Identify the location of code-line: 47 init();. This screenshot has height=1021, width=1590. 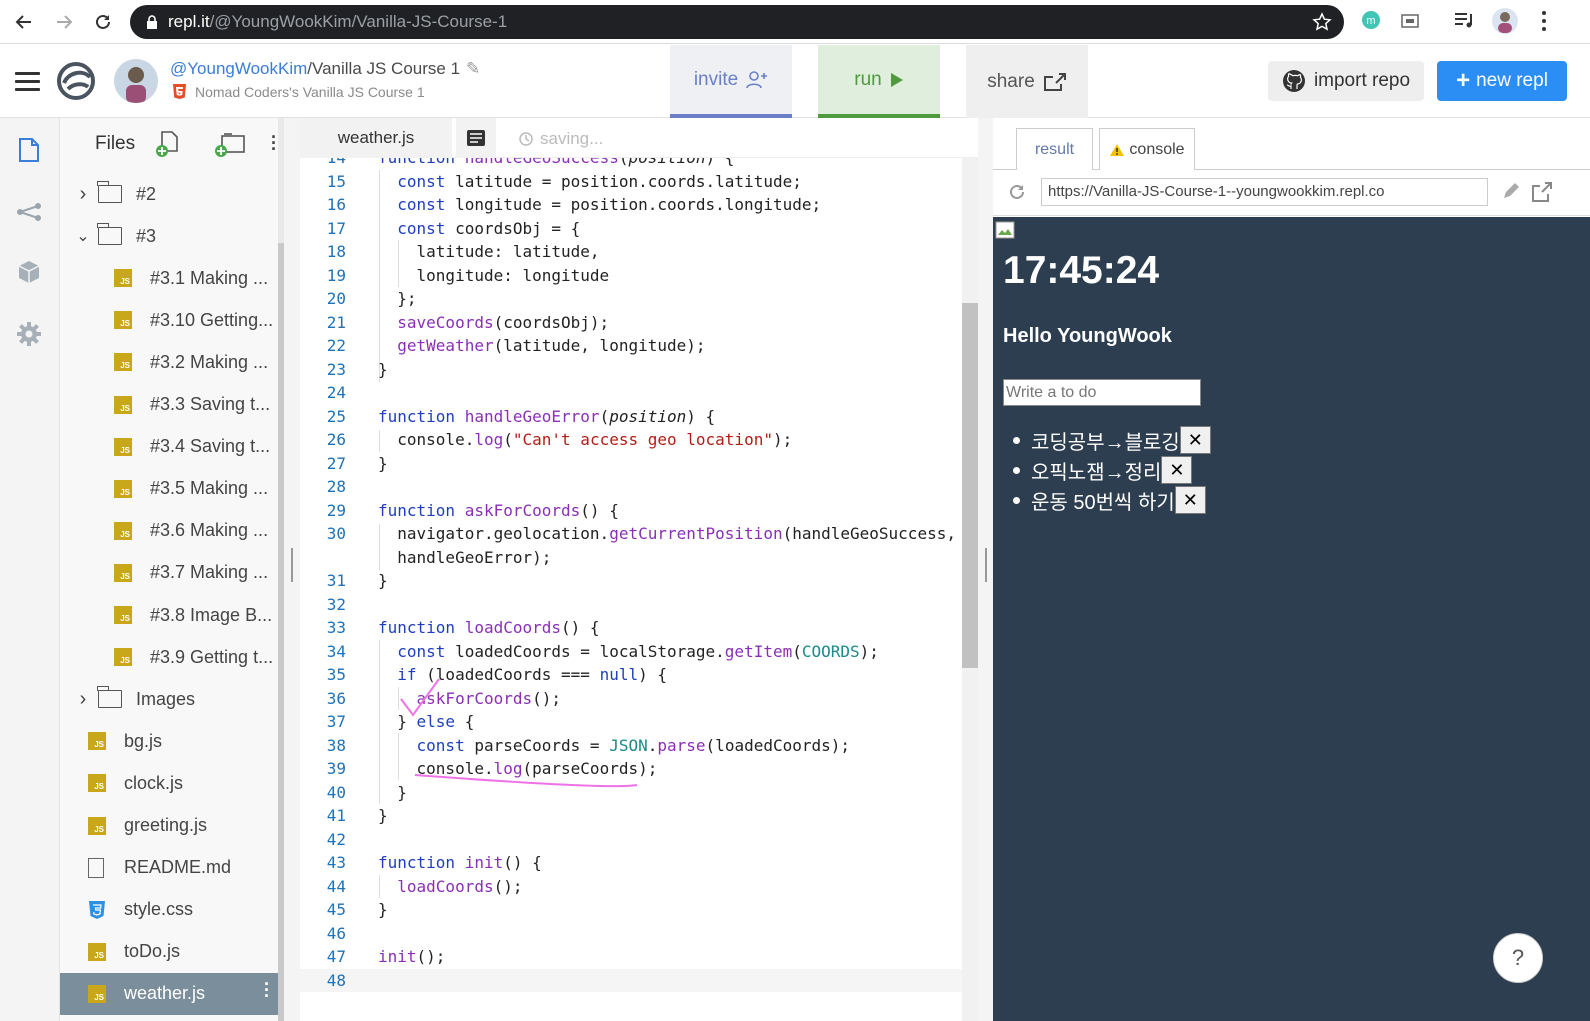
(631, 957).